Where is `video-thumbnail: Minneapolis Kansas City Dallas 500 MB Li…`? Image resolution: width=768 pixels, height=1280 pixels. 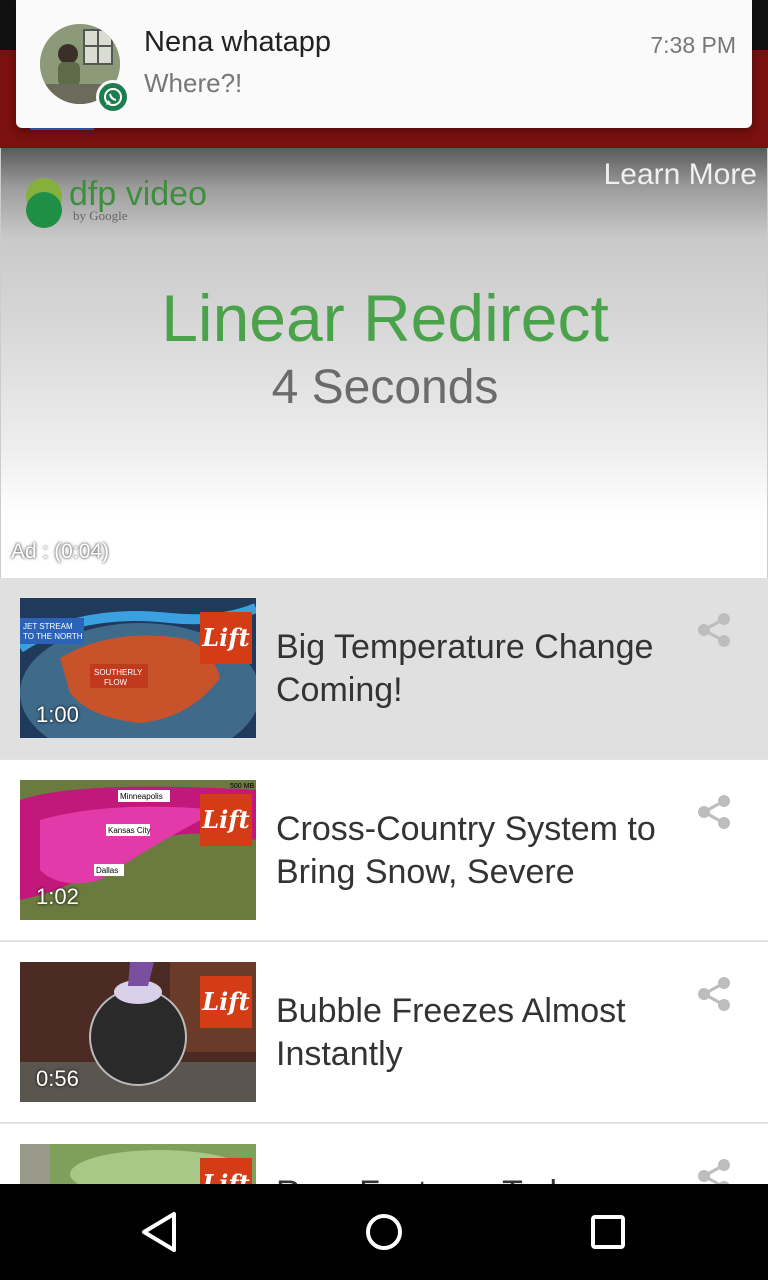
video-thumbnail: Minneapolis Kansas City Dallas 500 MB Li… is located at coordinates (138, 850).